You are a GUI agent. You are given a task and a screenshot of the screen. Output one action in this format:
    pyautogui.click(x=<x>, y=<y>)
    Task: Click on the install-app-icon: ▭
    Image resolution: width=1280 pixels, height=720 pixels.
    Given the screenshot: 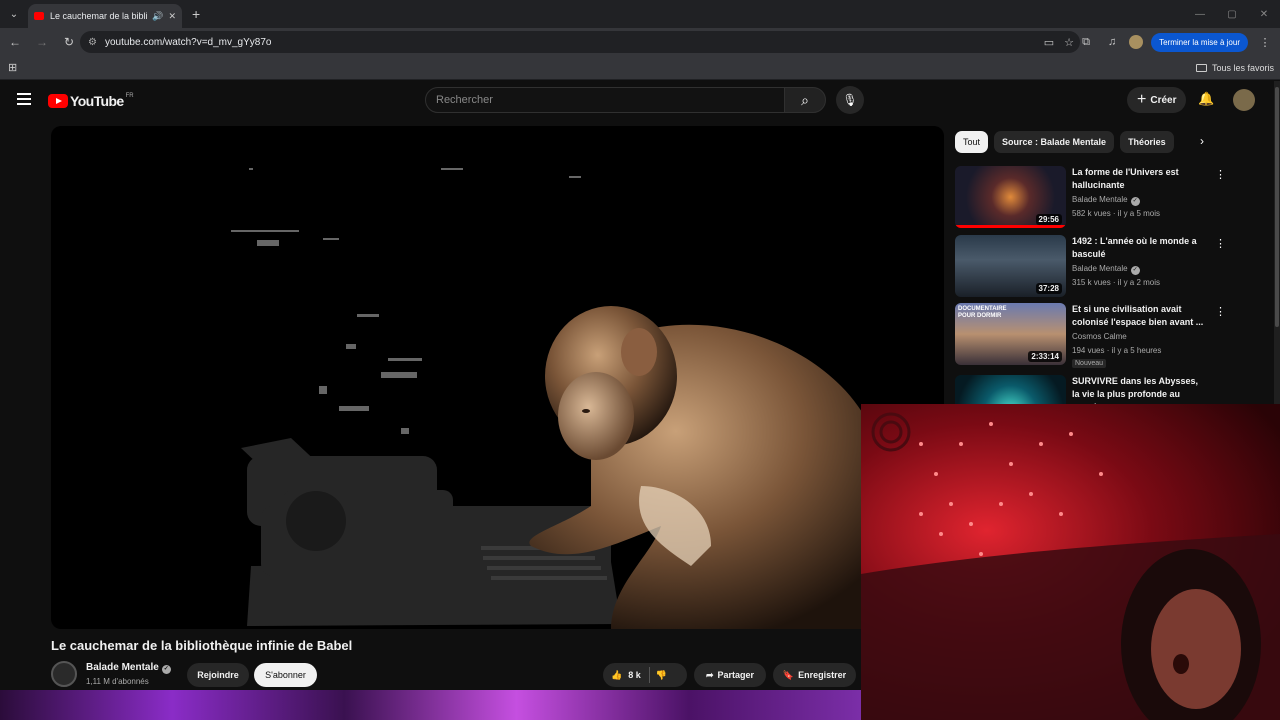 What is the action you would take?
    pyautogui.click(x=1049, y=42)
    